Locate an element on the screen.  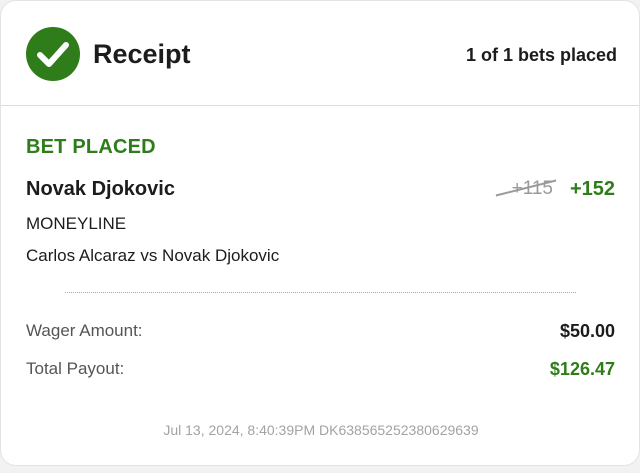
wager-amount-label: Wager Amount: is located at coordinates (84, 330).